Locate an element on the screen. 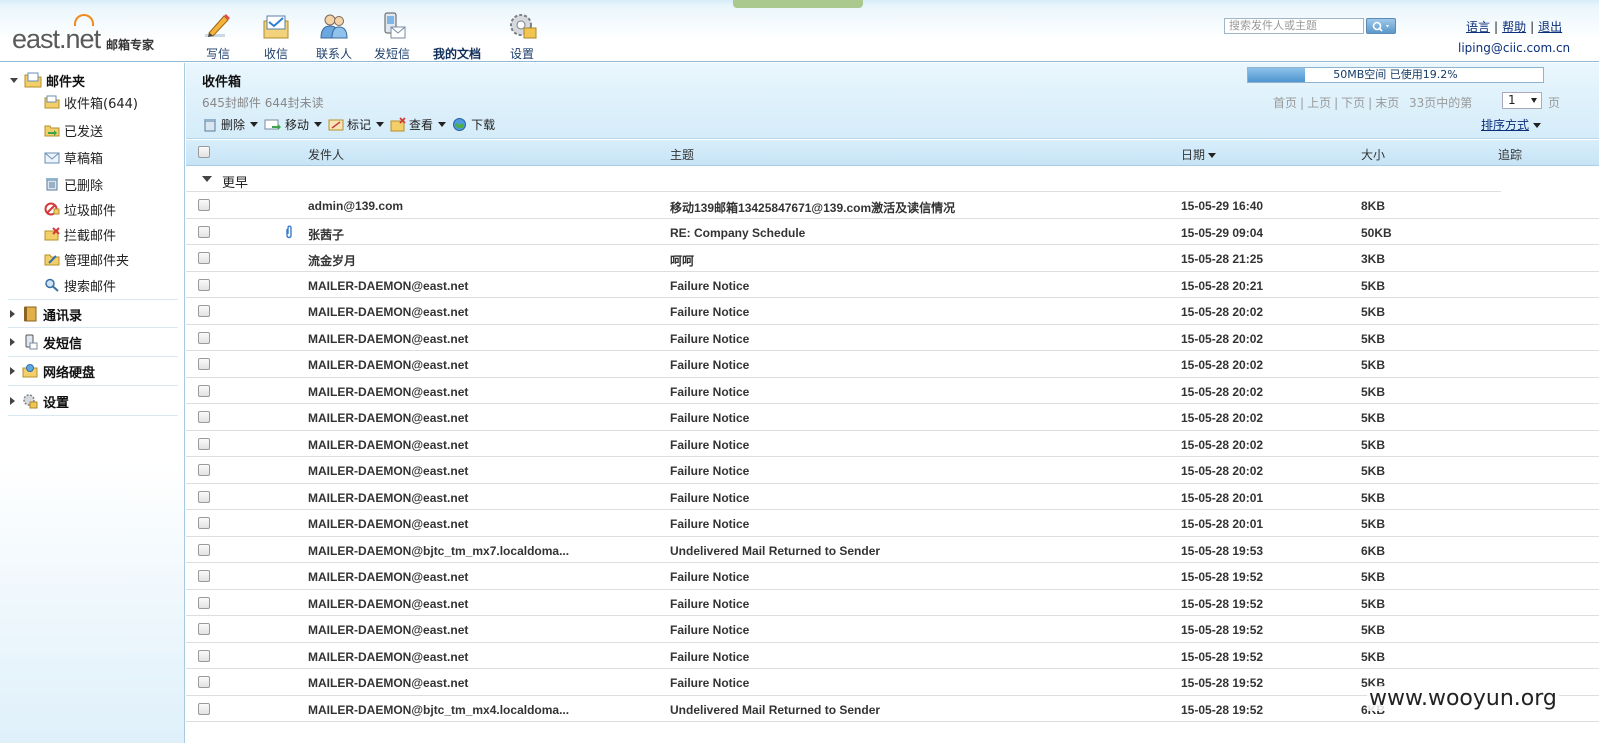  sidebar-item-sent: 已发送 is located at coordinates (73, 130).